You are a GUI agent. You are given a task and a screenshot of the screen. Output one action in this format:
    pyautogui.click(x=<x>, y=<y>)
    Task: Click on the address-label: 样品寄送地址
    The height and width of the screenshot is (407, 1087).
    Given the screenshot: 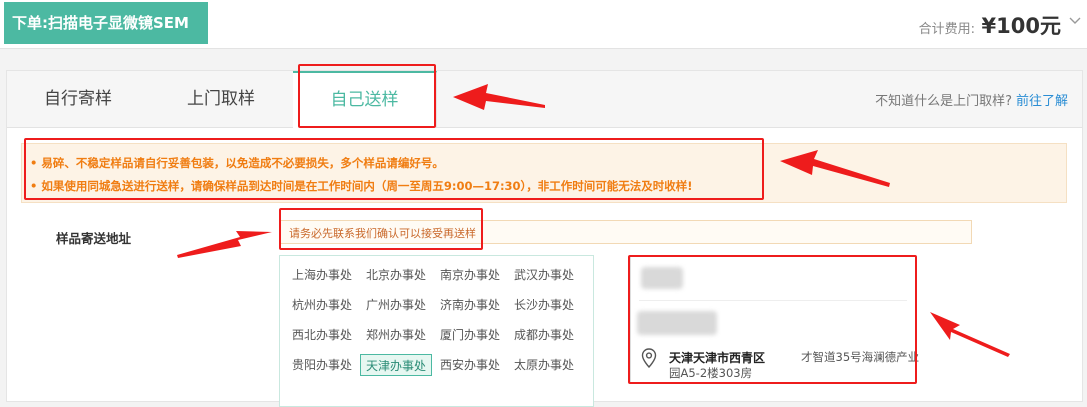 What is the action you would take?
    pyautogui.click(x=94, y=238)
    